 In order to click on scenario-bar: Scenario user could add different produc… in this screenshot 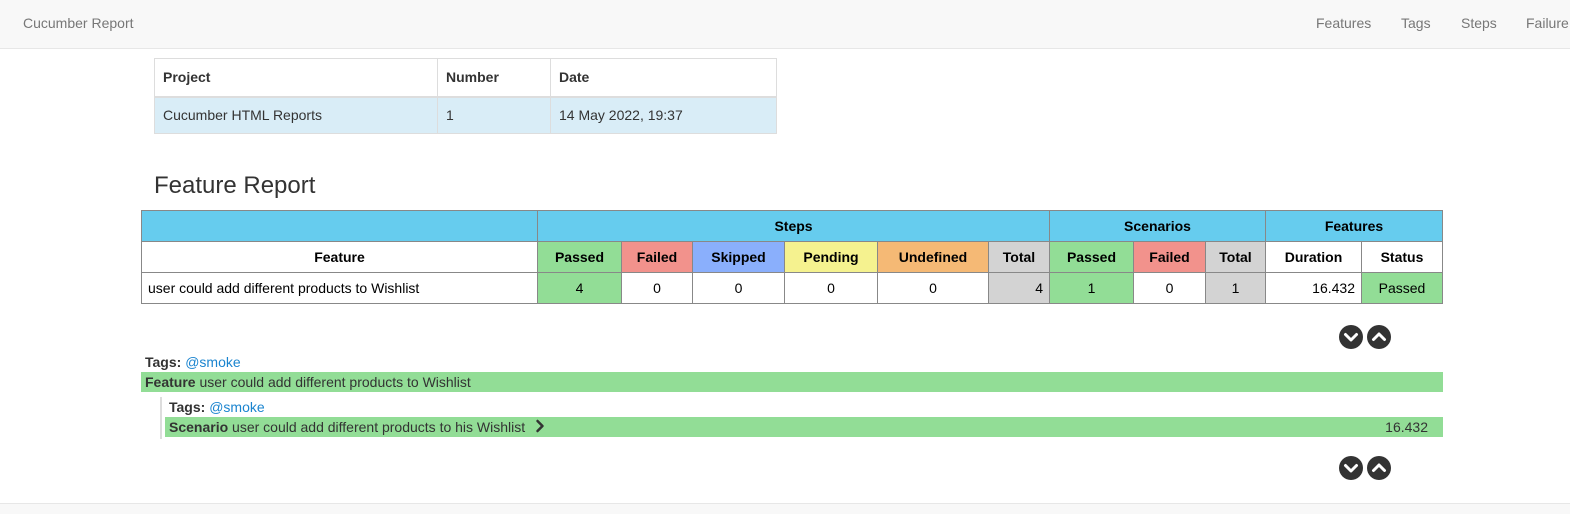, I will do `click(804, 427)`.